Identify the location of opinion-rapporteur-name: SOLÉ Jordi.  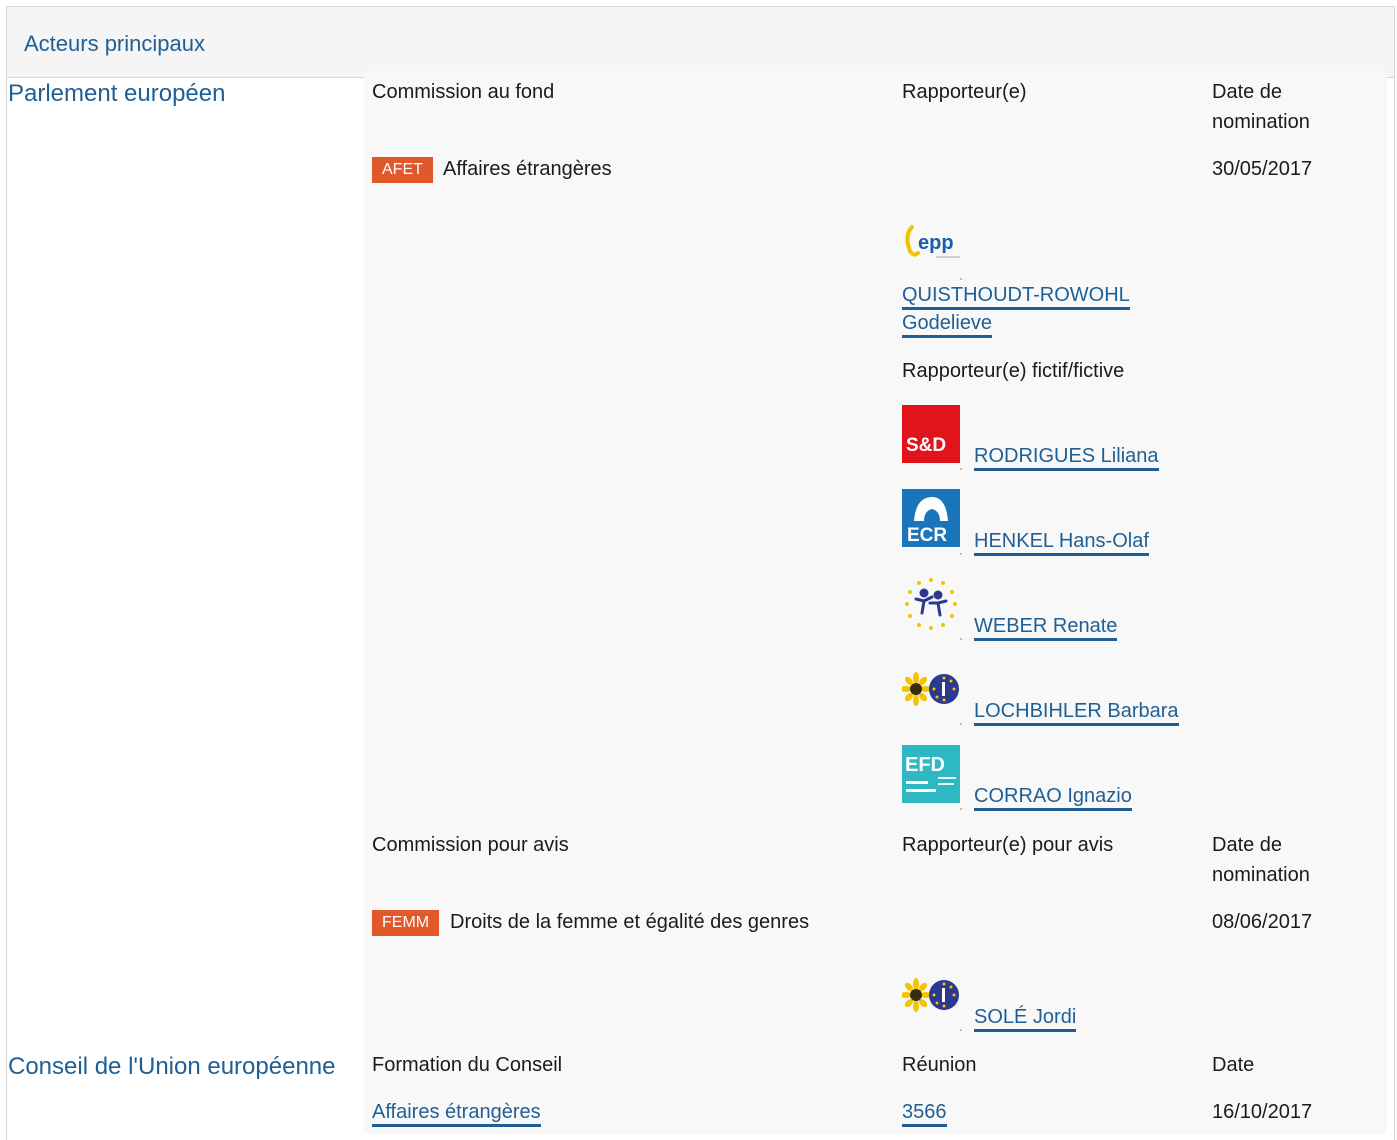
(1025, 1019).